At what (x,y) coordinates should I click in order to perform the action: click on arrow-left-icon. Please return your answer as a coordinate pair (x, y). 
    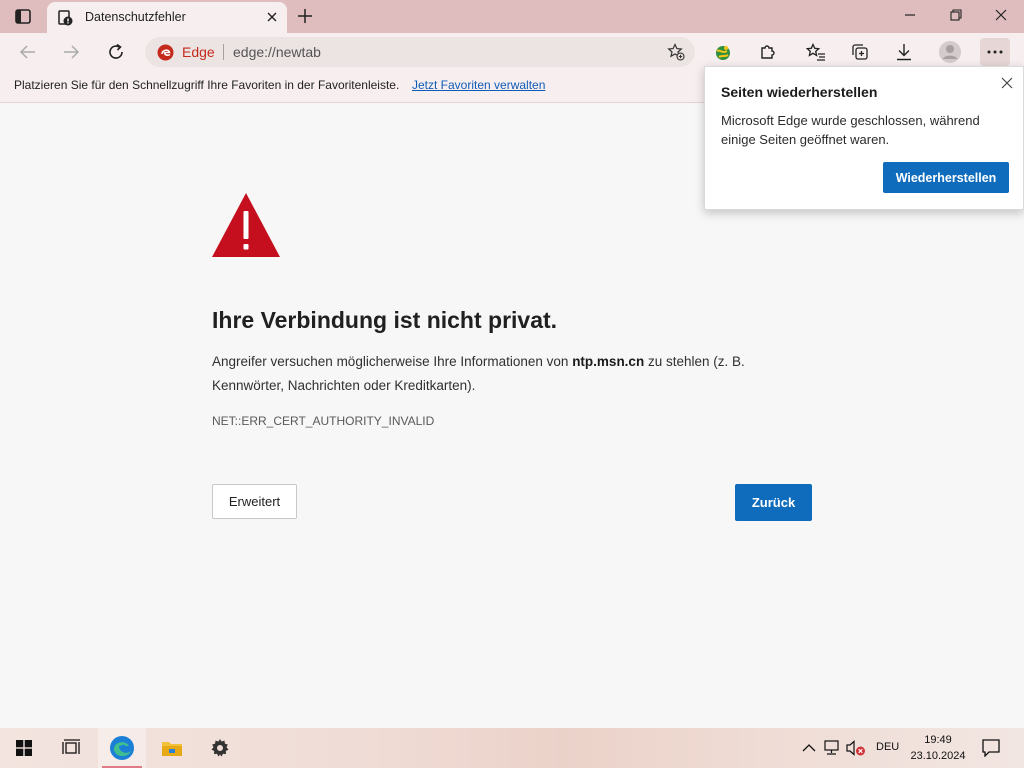
    Looking at the image, I should click on (27, 52).